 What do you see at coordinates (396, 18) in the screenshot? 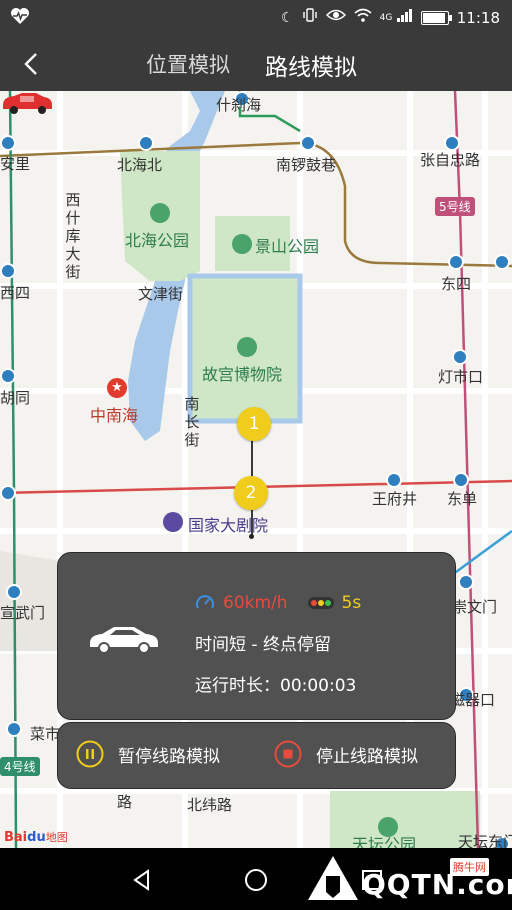
I see `signal-icon: 4G` at bounding box center [396, 18].